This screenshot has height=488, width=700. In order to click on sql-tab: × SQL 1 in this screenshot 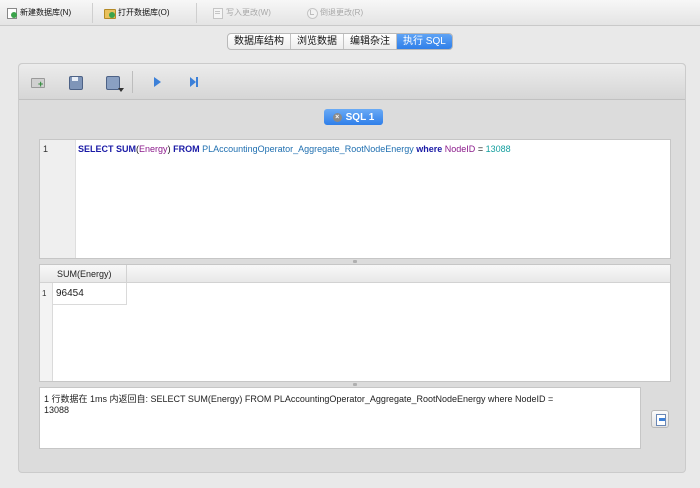, I will do `click(353, 117)`.